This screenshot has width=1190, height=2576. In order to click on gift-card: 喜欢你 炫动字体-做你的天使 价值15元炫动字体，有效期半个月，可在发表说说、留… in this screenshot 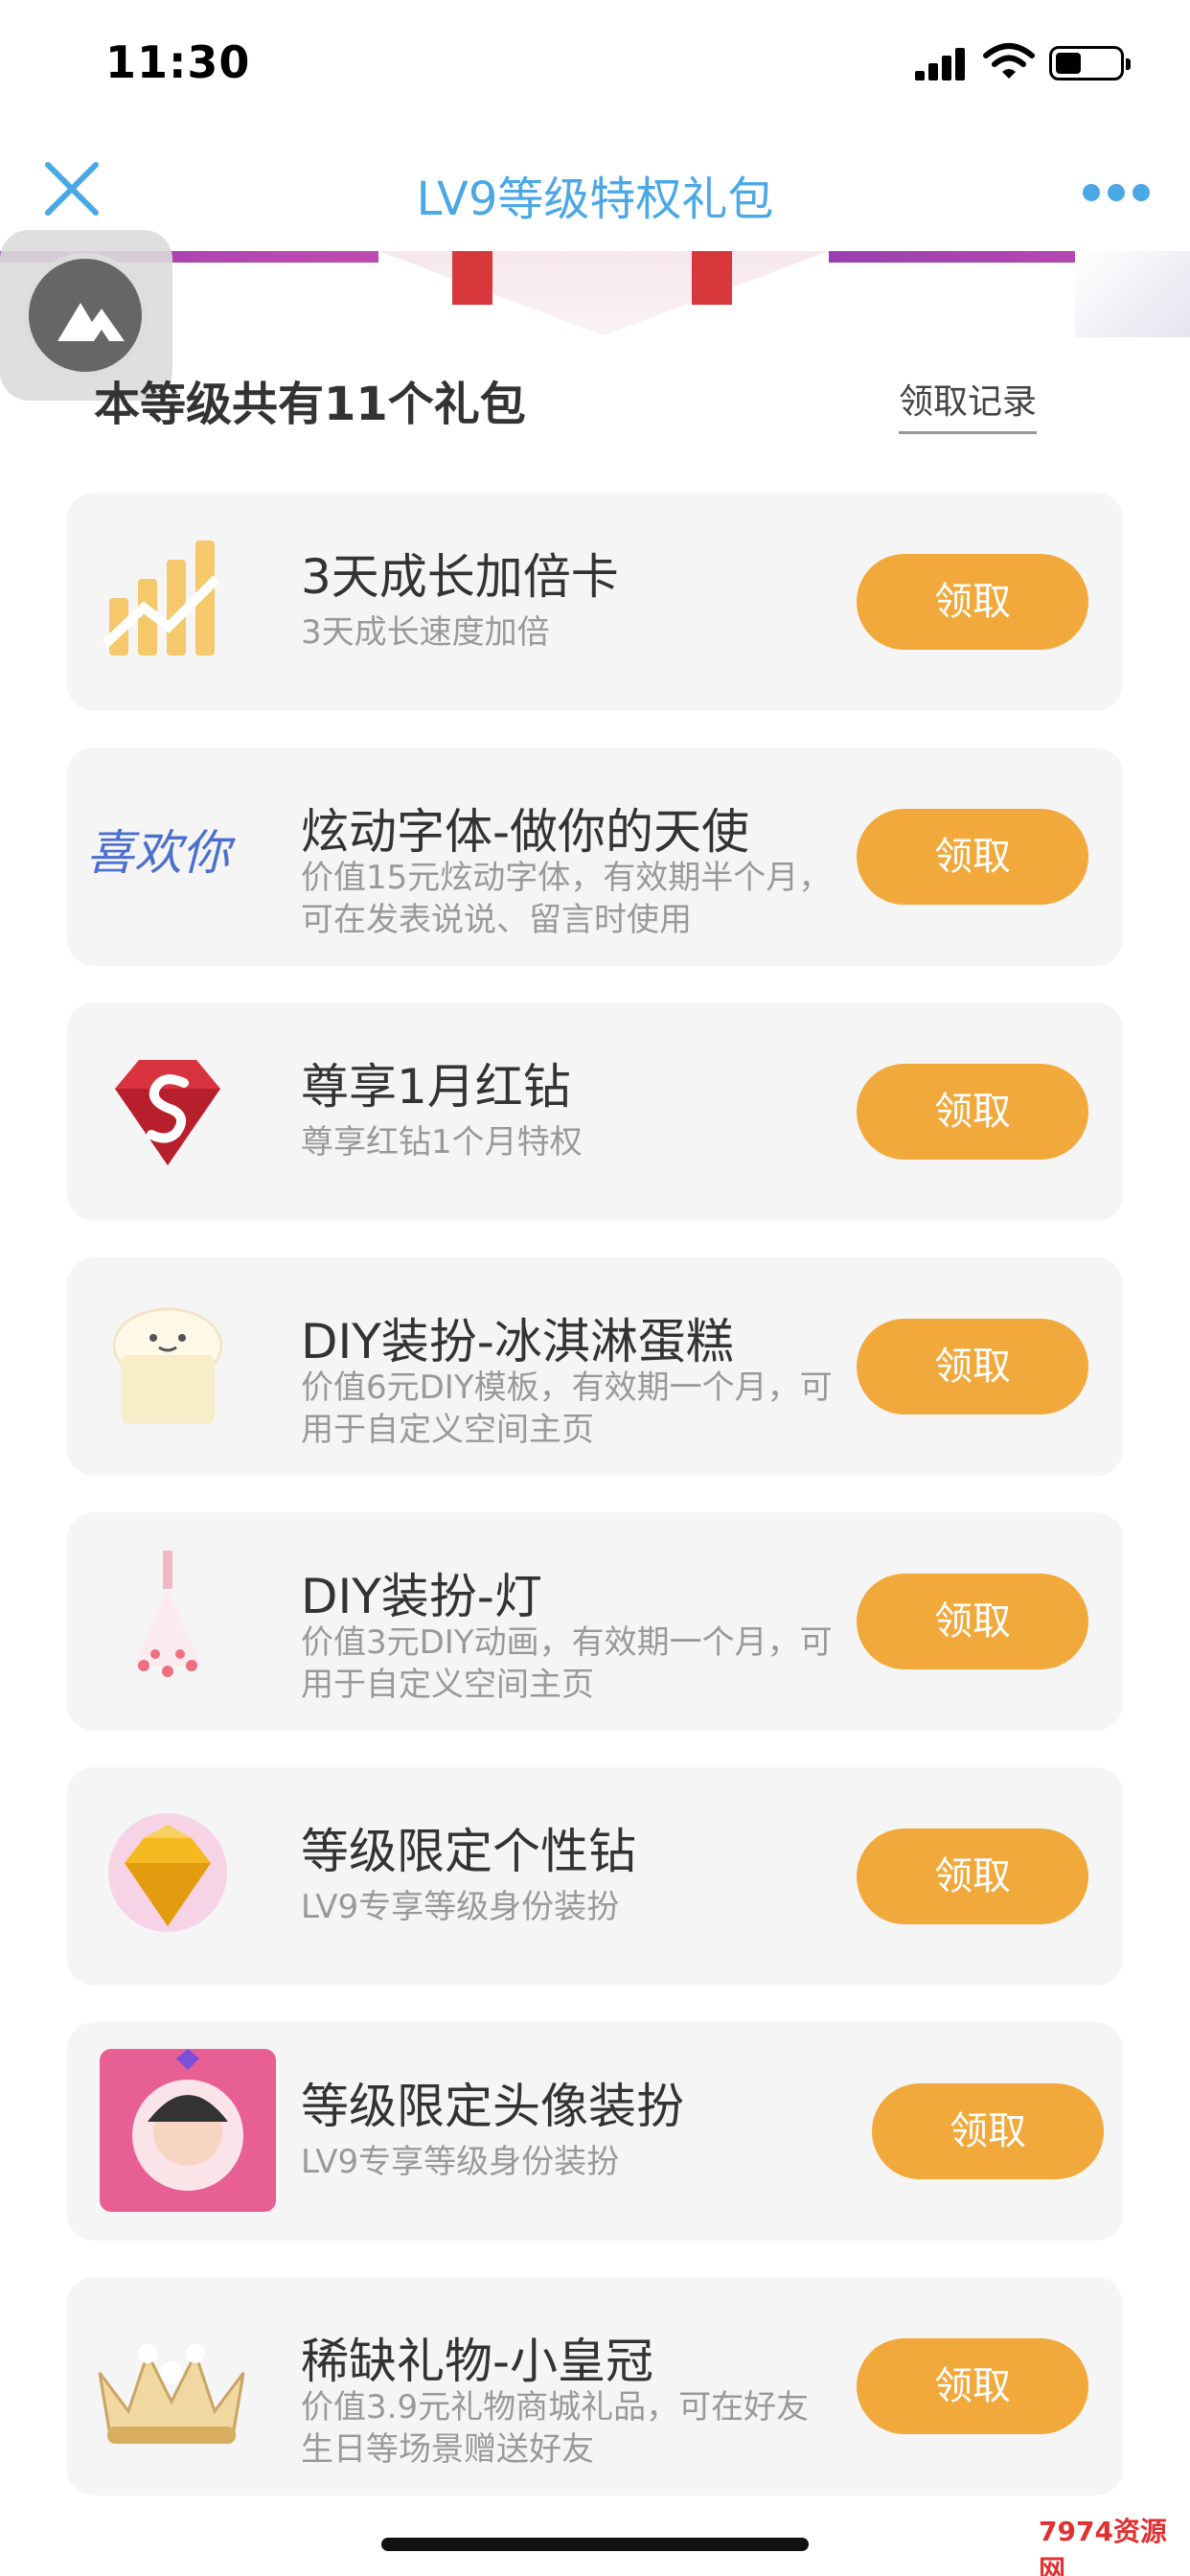, I will do `click(595, 857)`.